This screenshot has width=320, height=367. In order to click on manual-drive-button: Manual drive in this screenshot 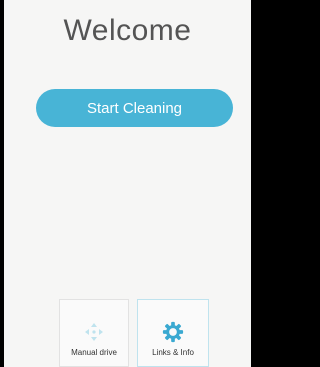, I will do `click(94, 333)`.